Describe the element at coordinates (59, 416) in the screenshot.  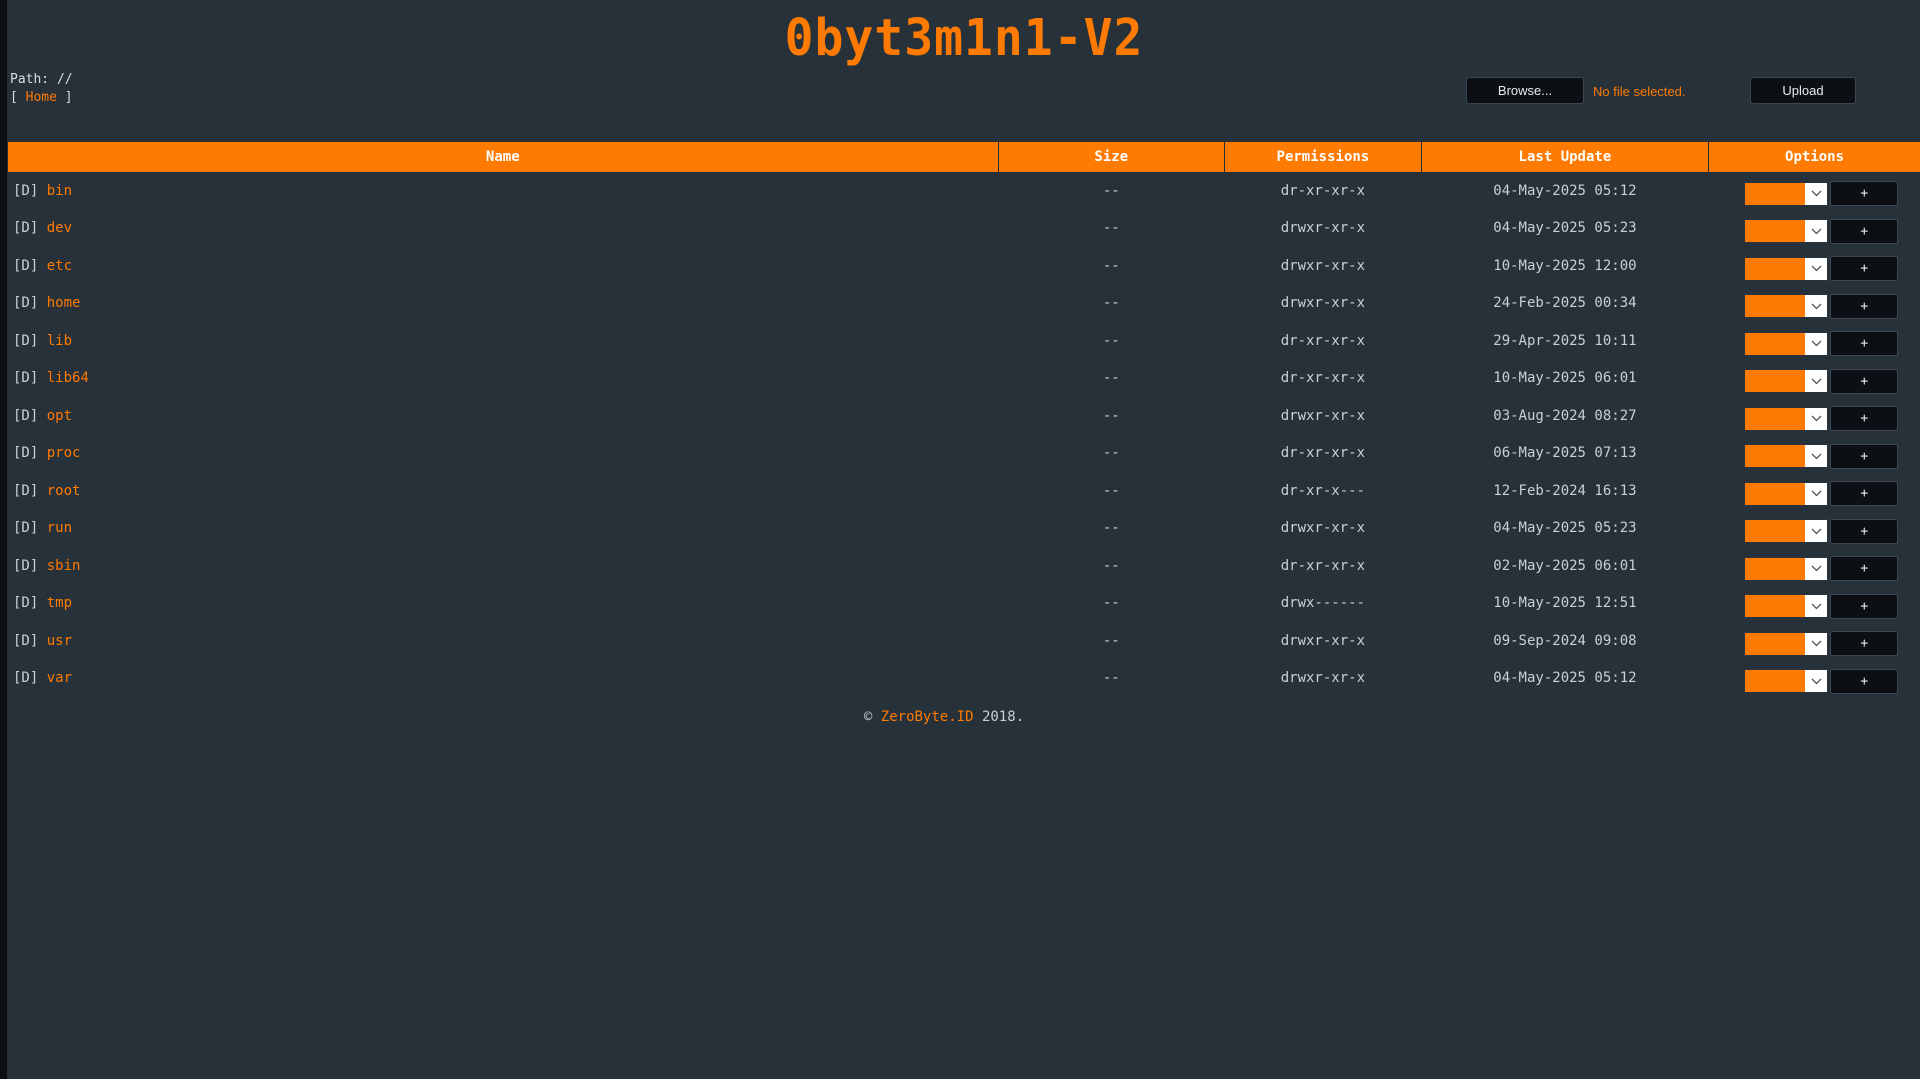
I see `directory-link: opt` at that location.